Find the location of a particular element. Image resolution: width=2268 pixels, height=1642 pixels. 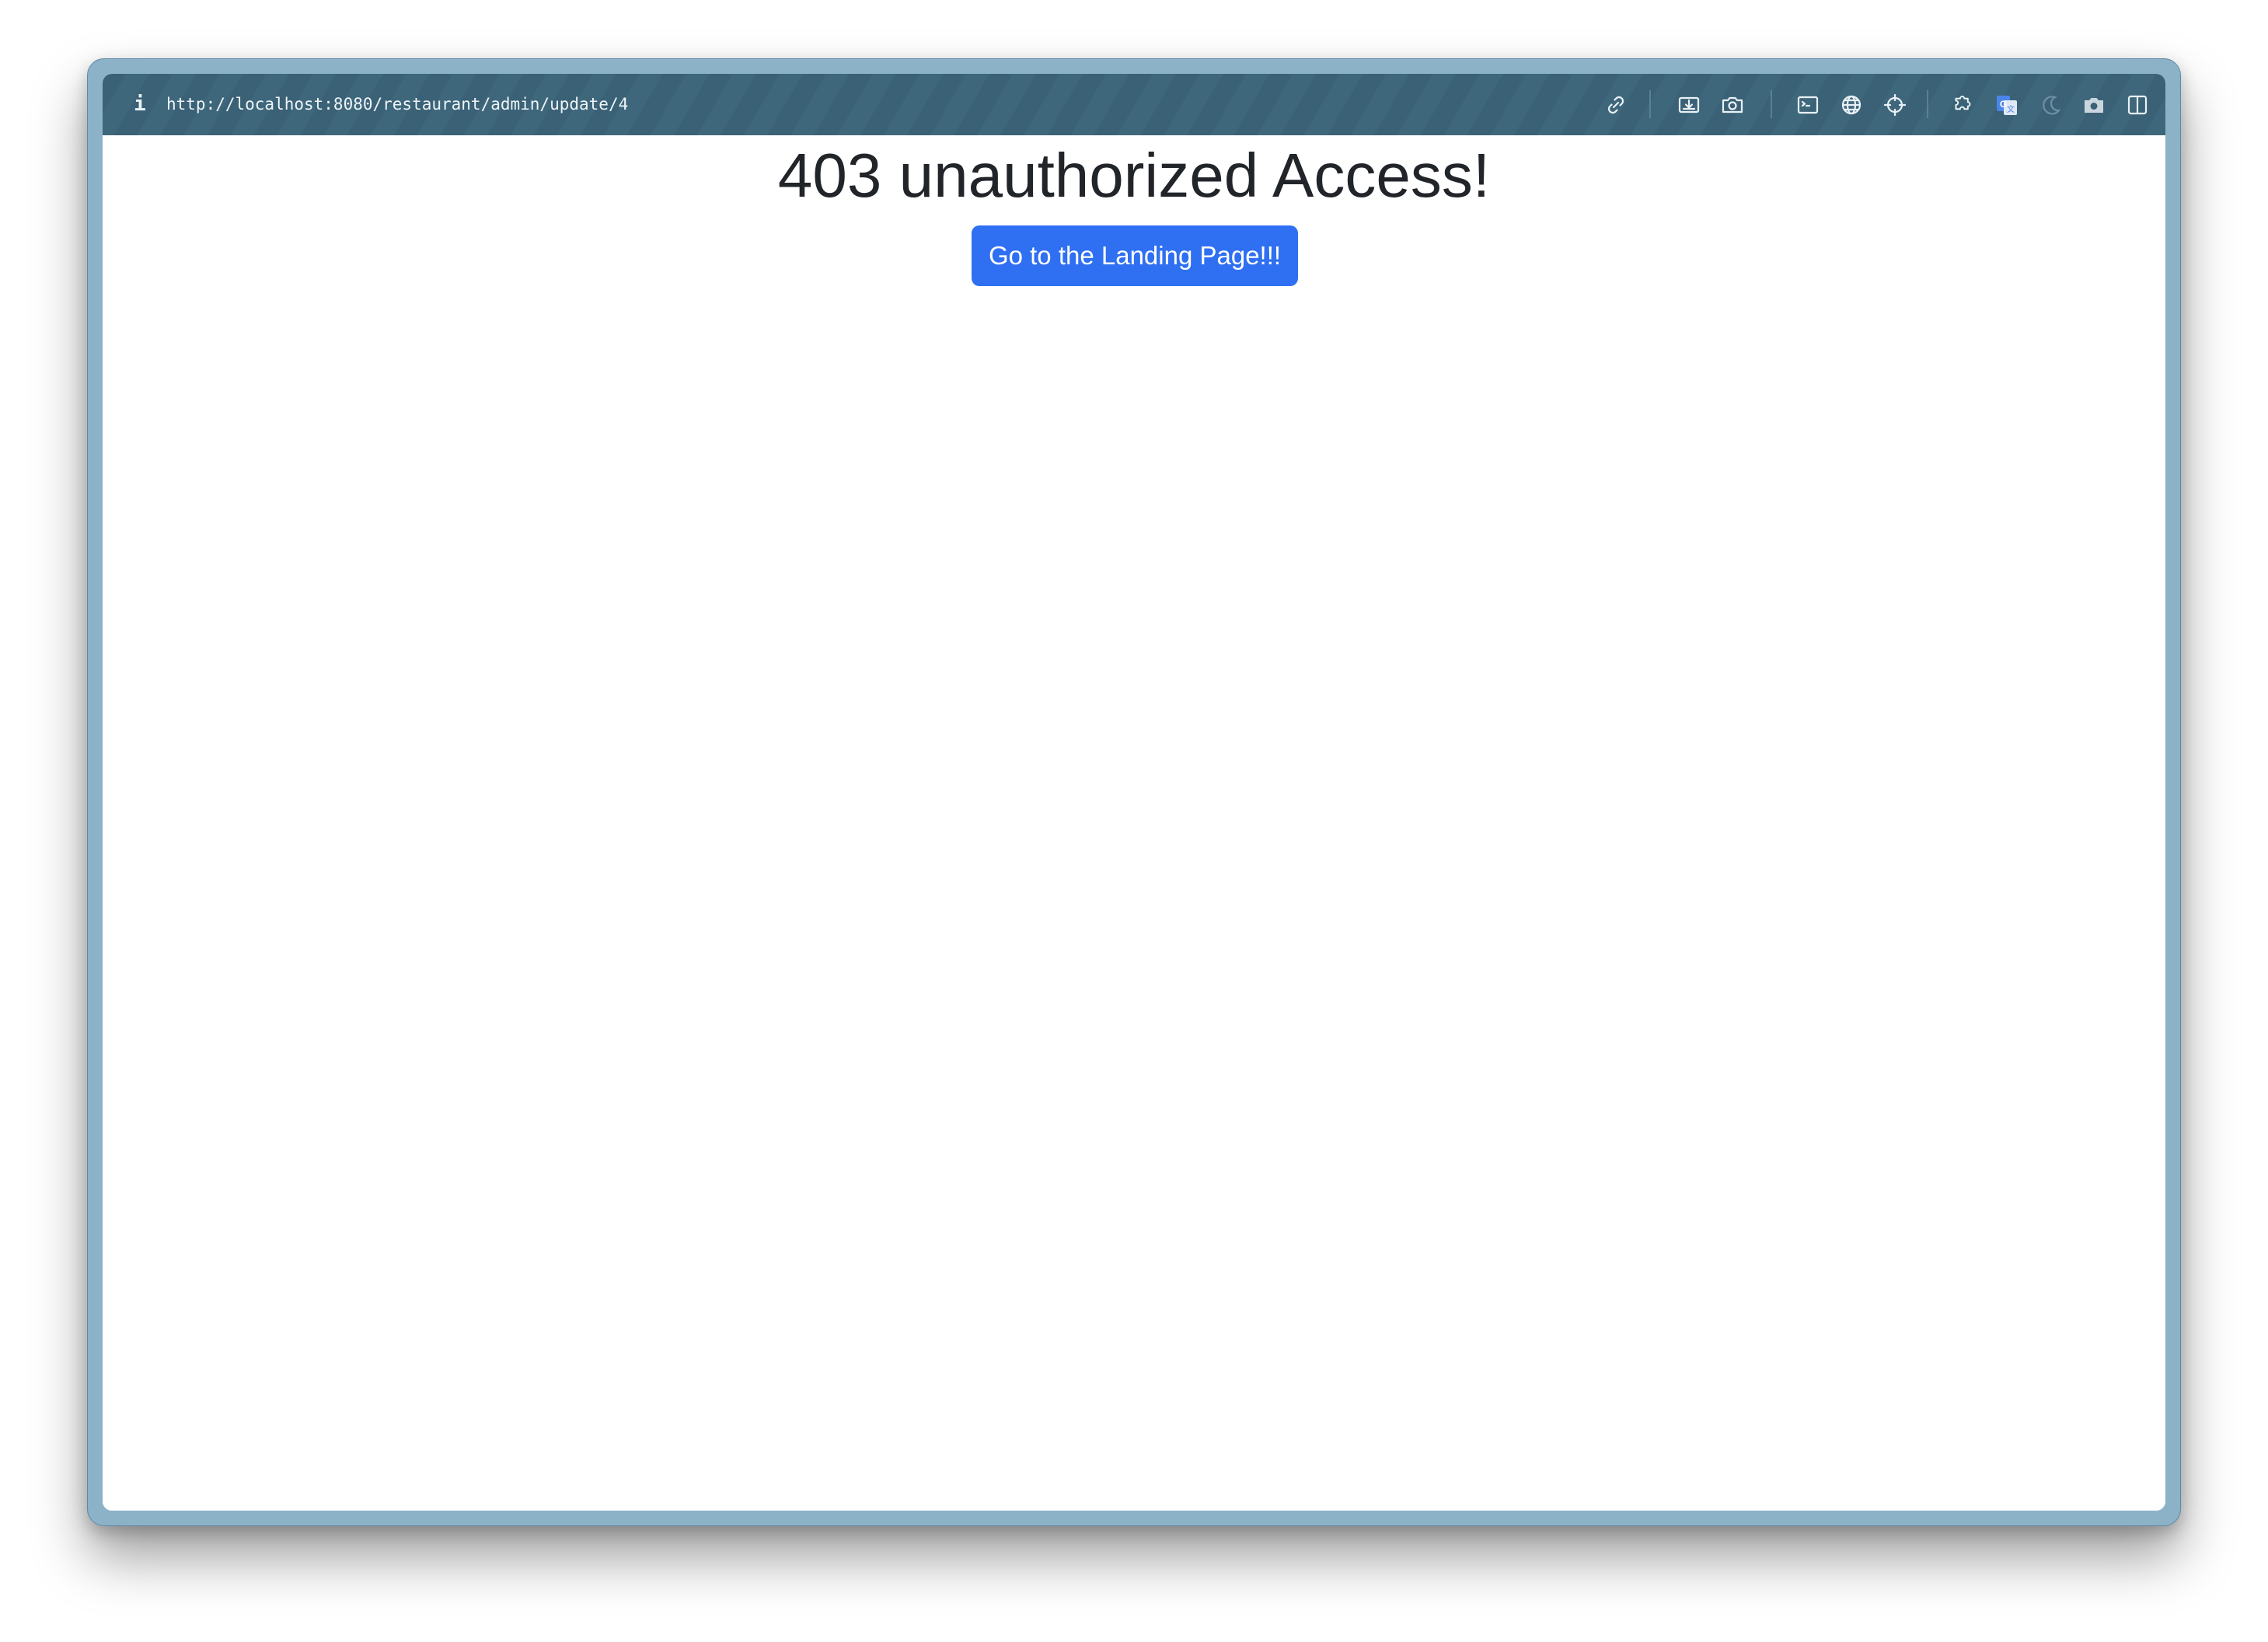

screenshot-icon is located at coordinates (2094, 105).